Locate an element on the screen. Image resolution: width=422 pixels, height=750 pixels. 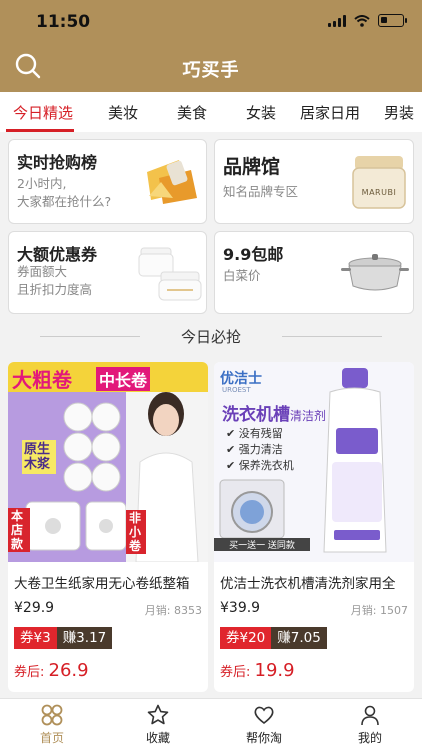
product-price: ¥29.9 is located at coordinates (34, 608).